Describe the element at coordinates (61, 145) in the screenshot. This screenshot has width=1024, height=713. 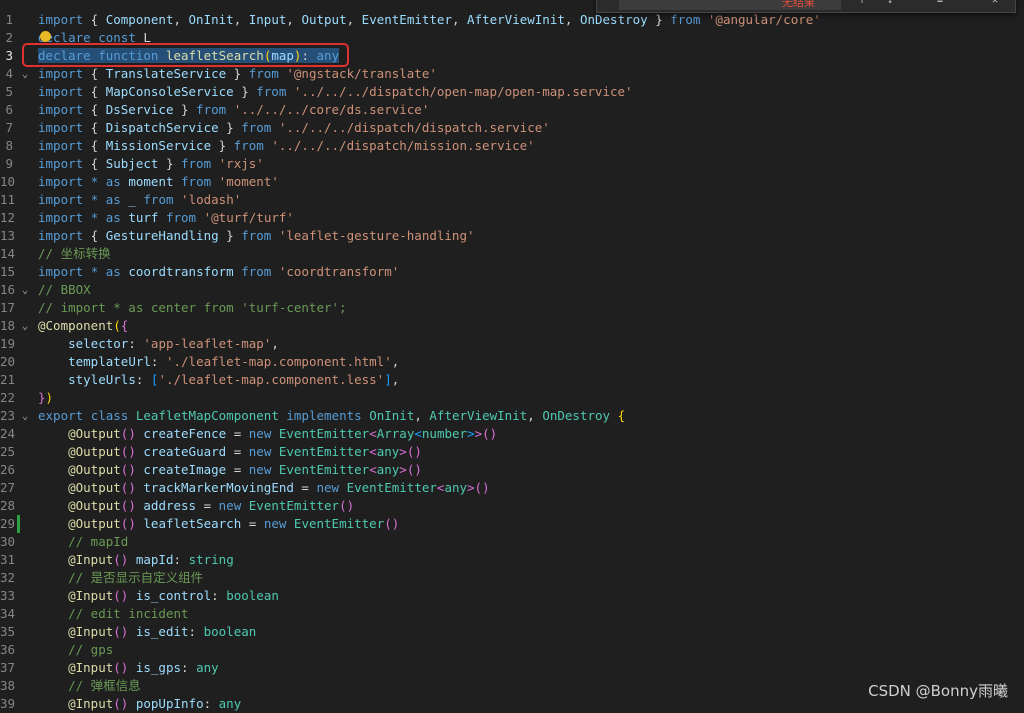
I see `code-token: import` at that location.